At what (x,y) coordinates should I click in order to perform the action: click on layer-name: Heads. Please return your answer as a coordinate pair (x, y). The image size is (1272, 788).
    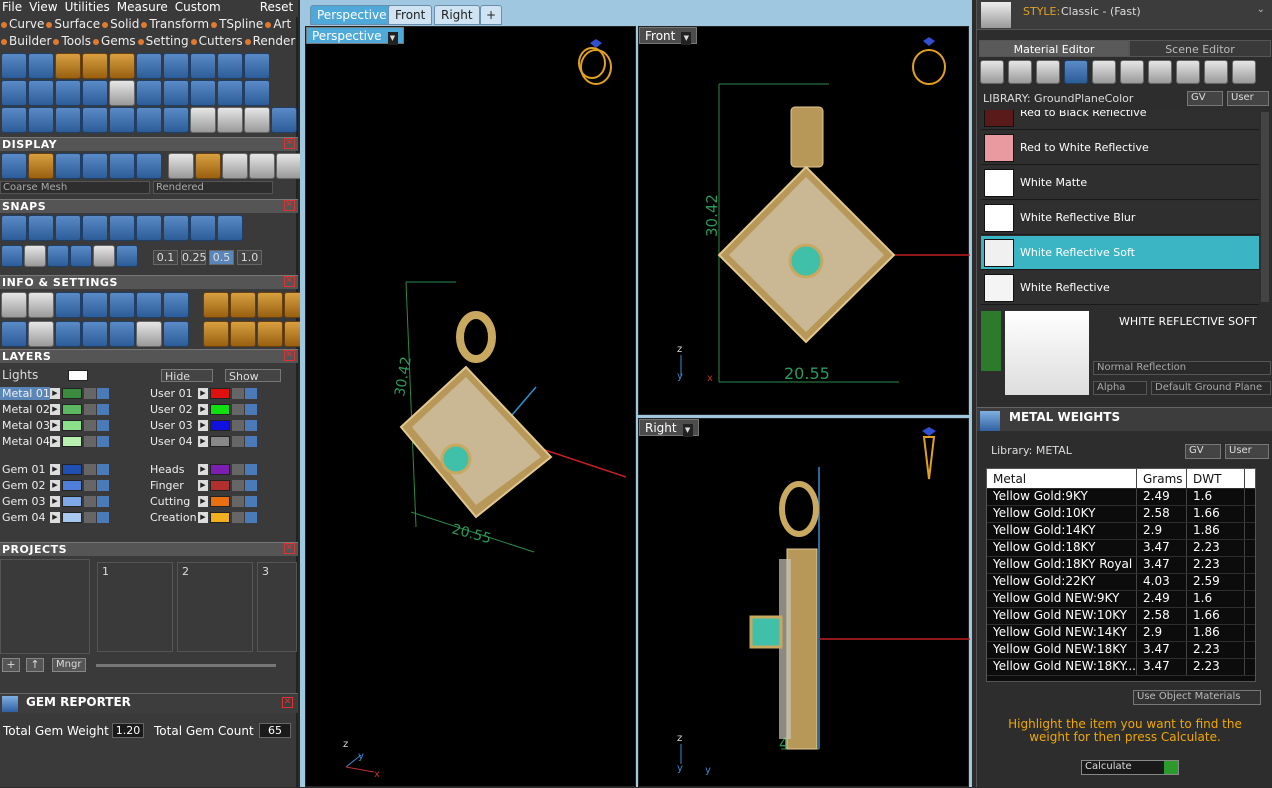
    Looking at the image, I should click on (173, 469).